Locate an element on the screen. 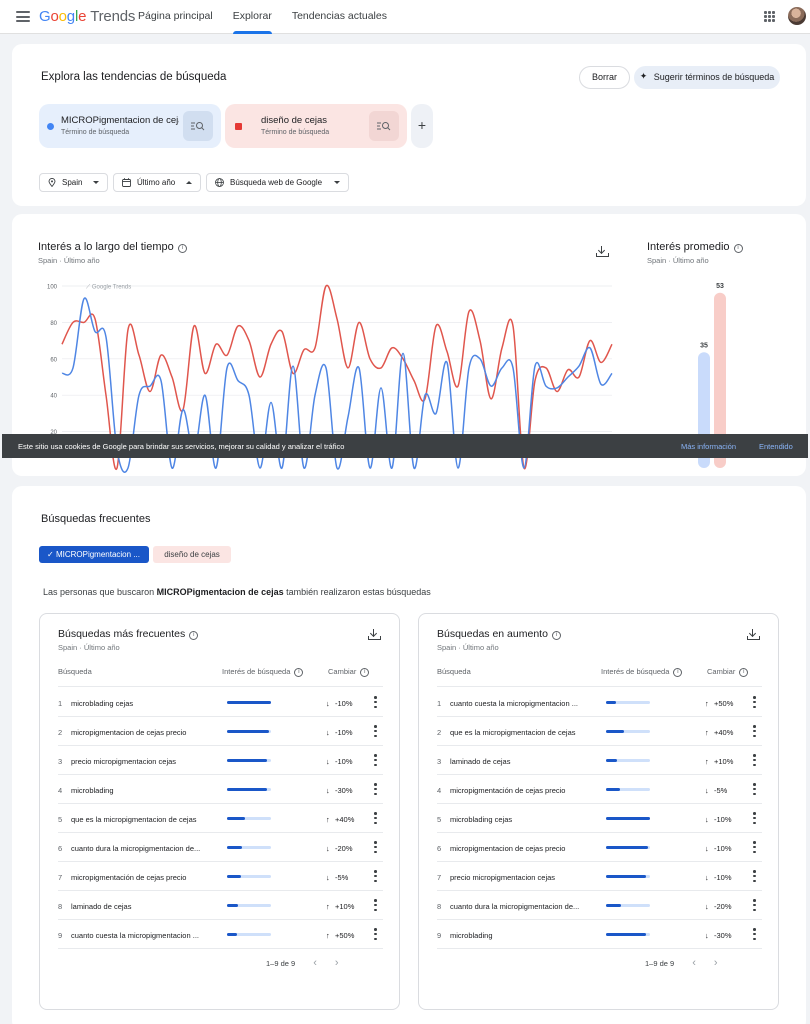 Image resolution: width=810 pixels, height=1024 pixels. row-change-value: -5% is located at coordinates (342, 877).